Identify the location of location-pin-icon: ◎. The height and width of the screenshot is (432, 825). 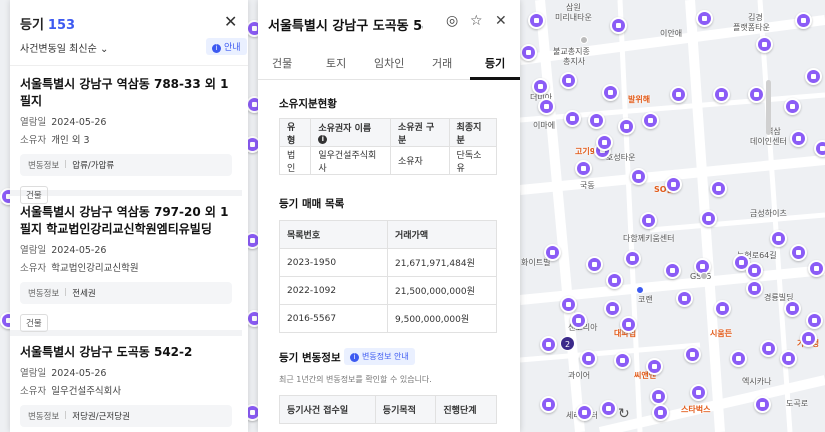
(452, 21).